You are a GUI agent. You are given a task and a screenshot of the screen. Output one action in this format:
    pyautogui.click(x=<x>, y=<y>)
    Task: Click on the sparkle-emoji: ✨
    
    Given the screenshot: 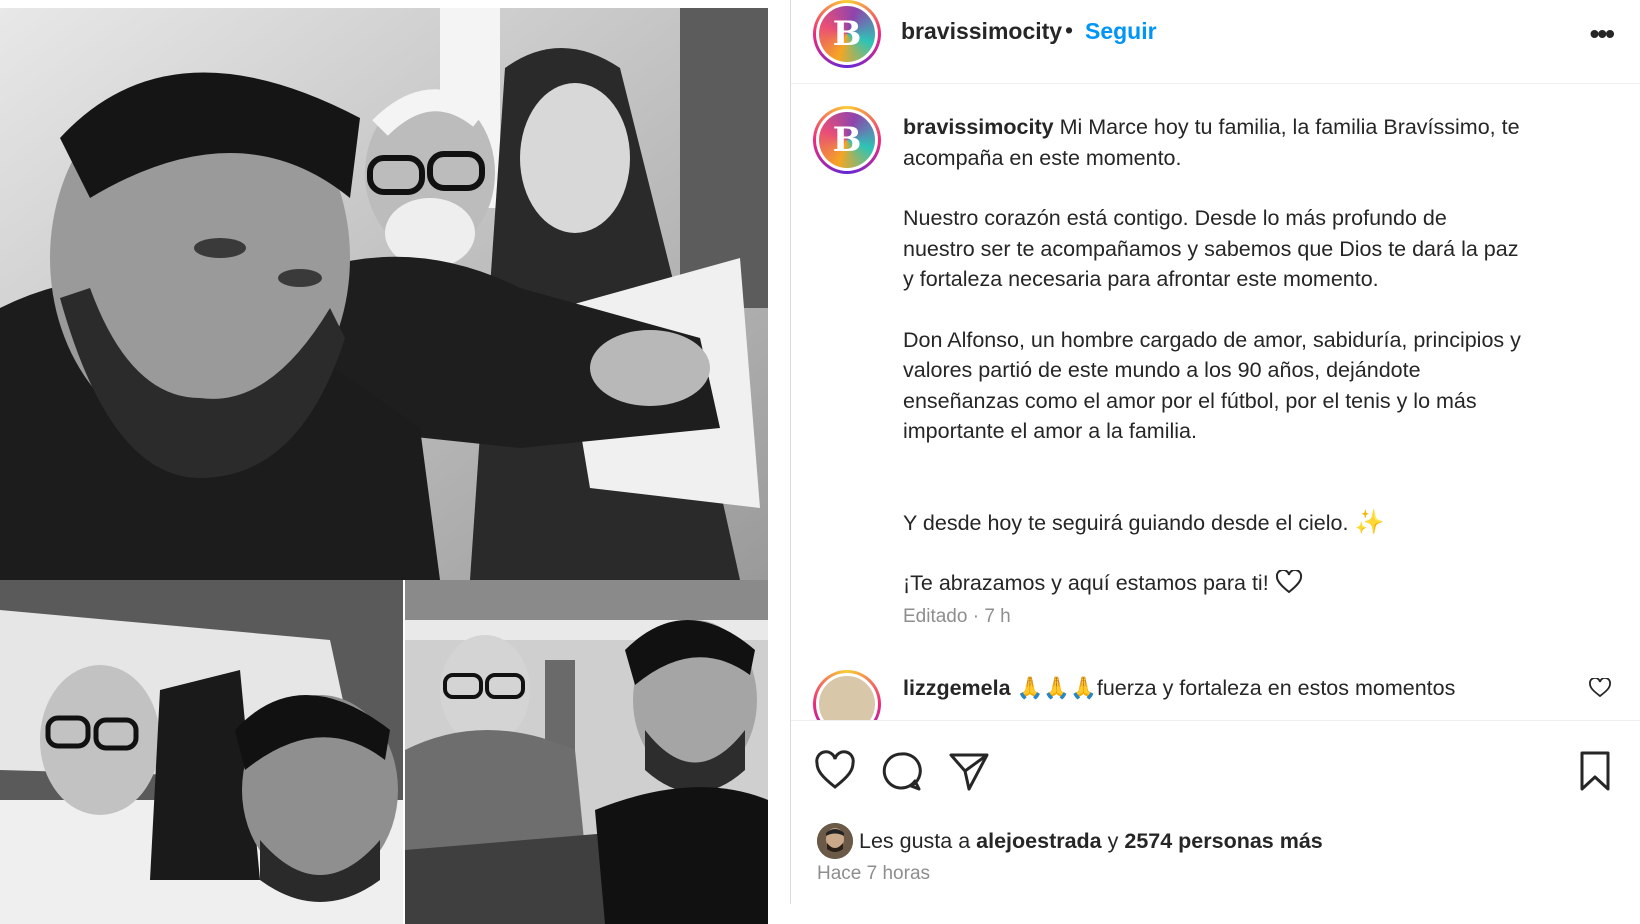 What is the action you would take?
    pyautogui.click(x=1369, y=522)
    